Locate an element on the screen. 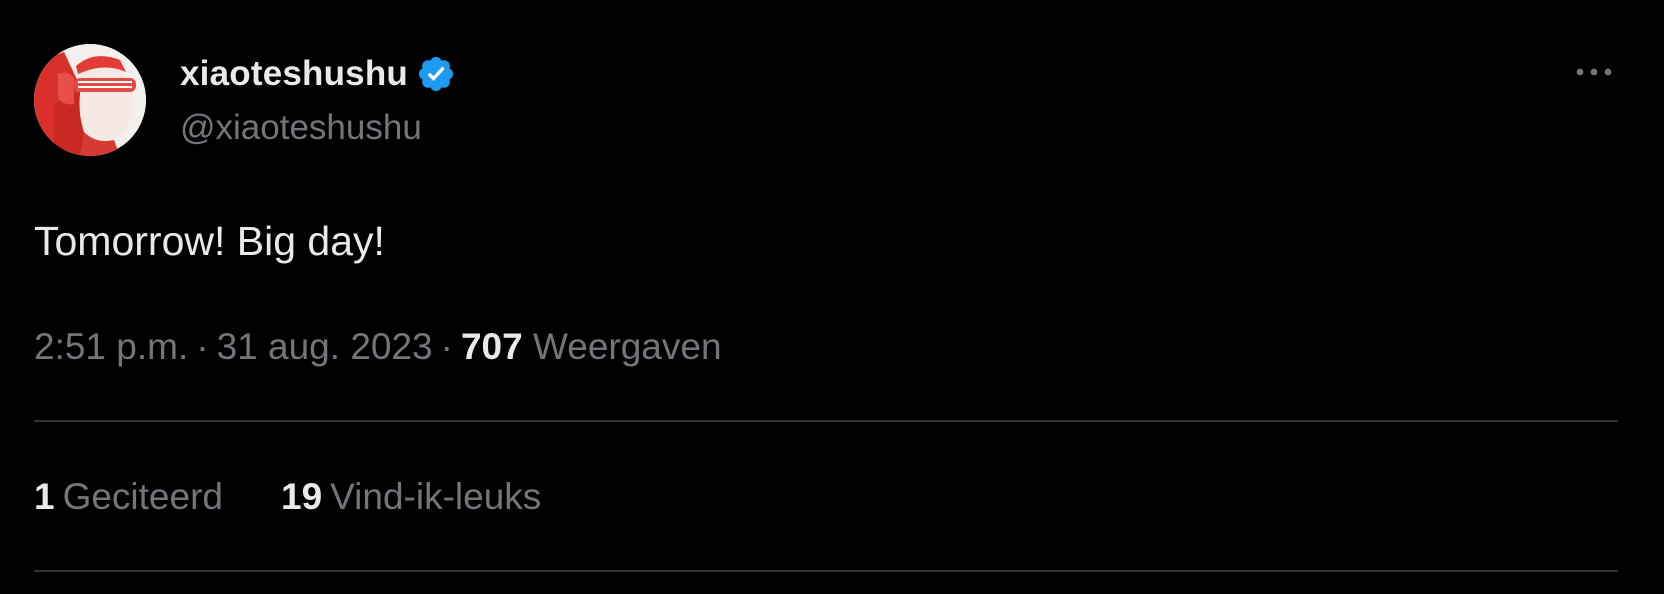  quotes-count: 1 is located at coordinates (44, 496).